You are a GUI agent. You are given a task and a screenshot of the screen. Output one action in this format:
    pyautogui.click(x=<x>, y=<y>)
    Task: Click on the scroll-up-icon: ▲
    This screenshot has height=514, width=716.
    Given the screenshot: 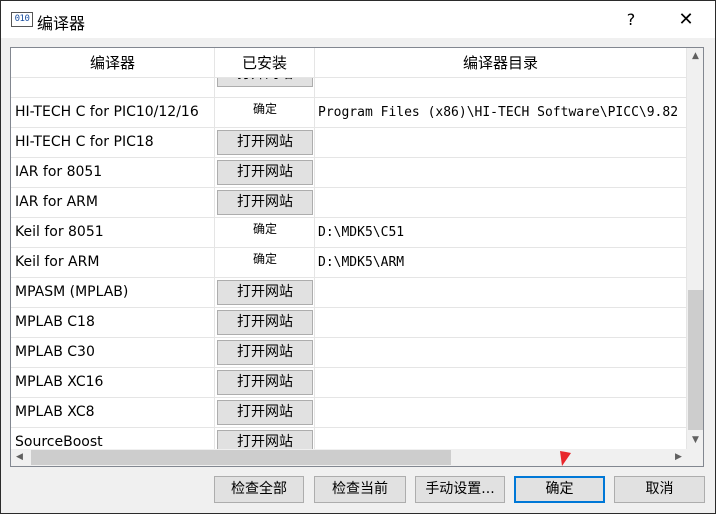 What is the action you would take?
    pyautogui.click(x=695, y=56)
    